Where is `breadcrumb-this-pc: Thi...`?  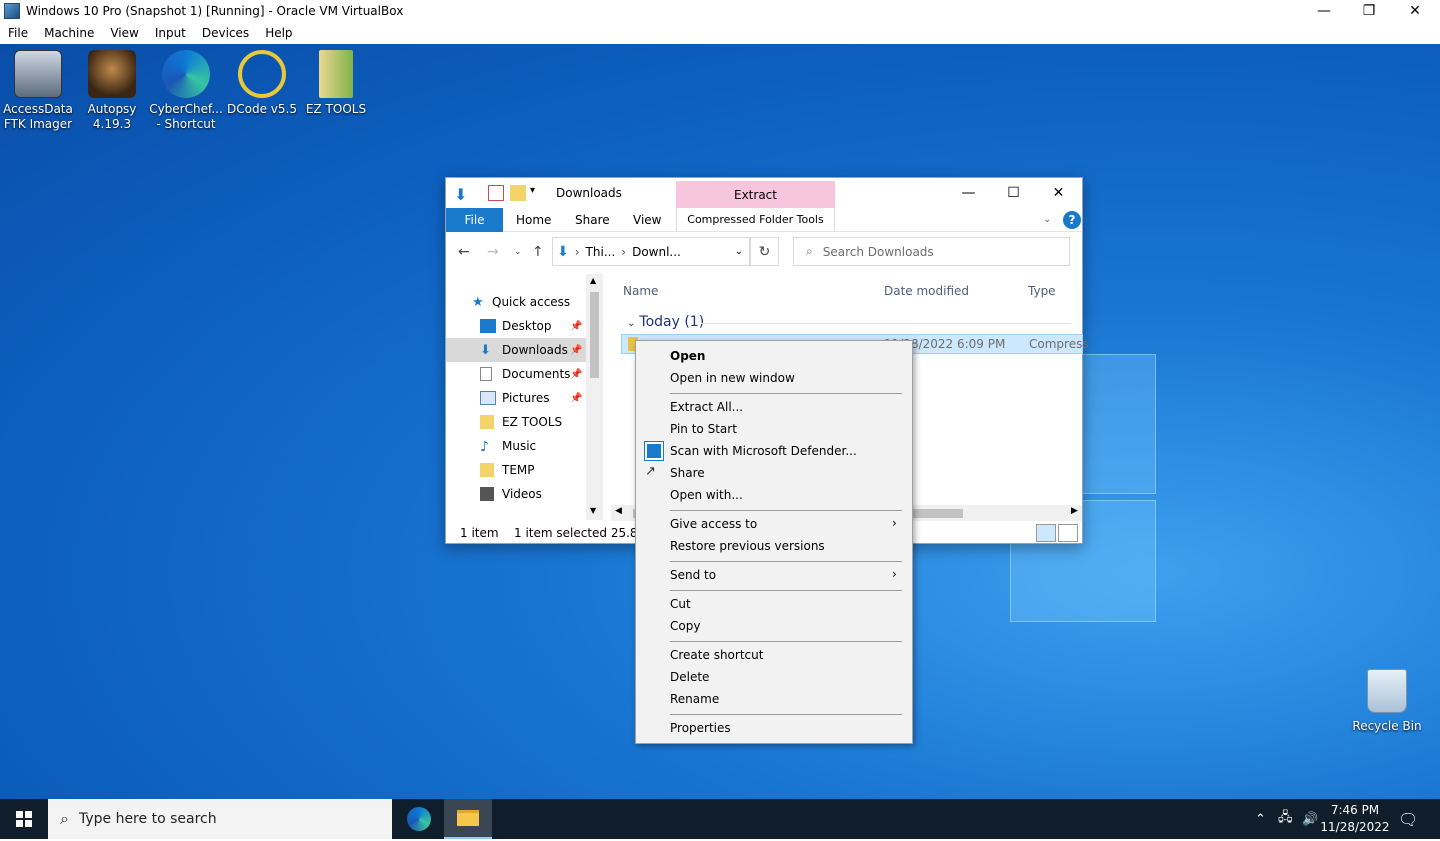 breadcrumb-this-pc: Thi... is located at coordinates (601, 252).